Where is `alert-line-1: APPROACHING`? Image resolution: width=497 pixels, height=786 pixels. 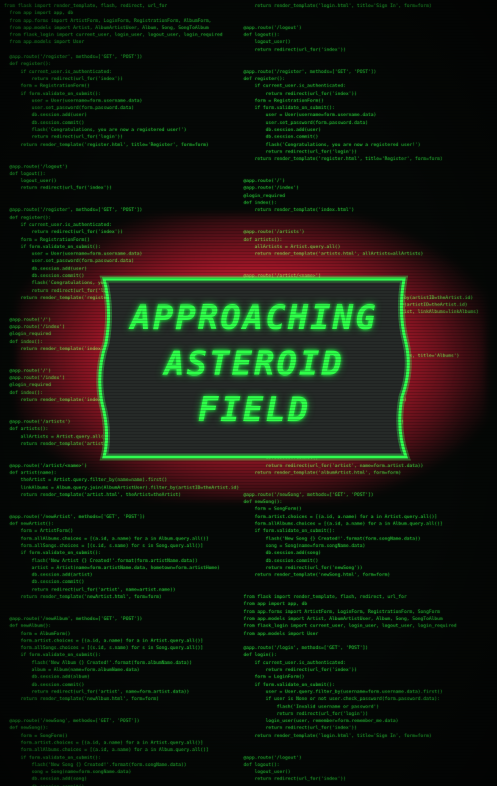
alert-line-1: APPROACHING is located at coordinates (254, 318).